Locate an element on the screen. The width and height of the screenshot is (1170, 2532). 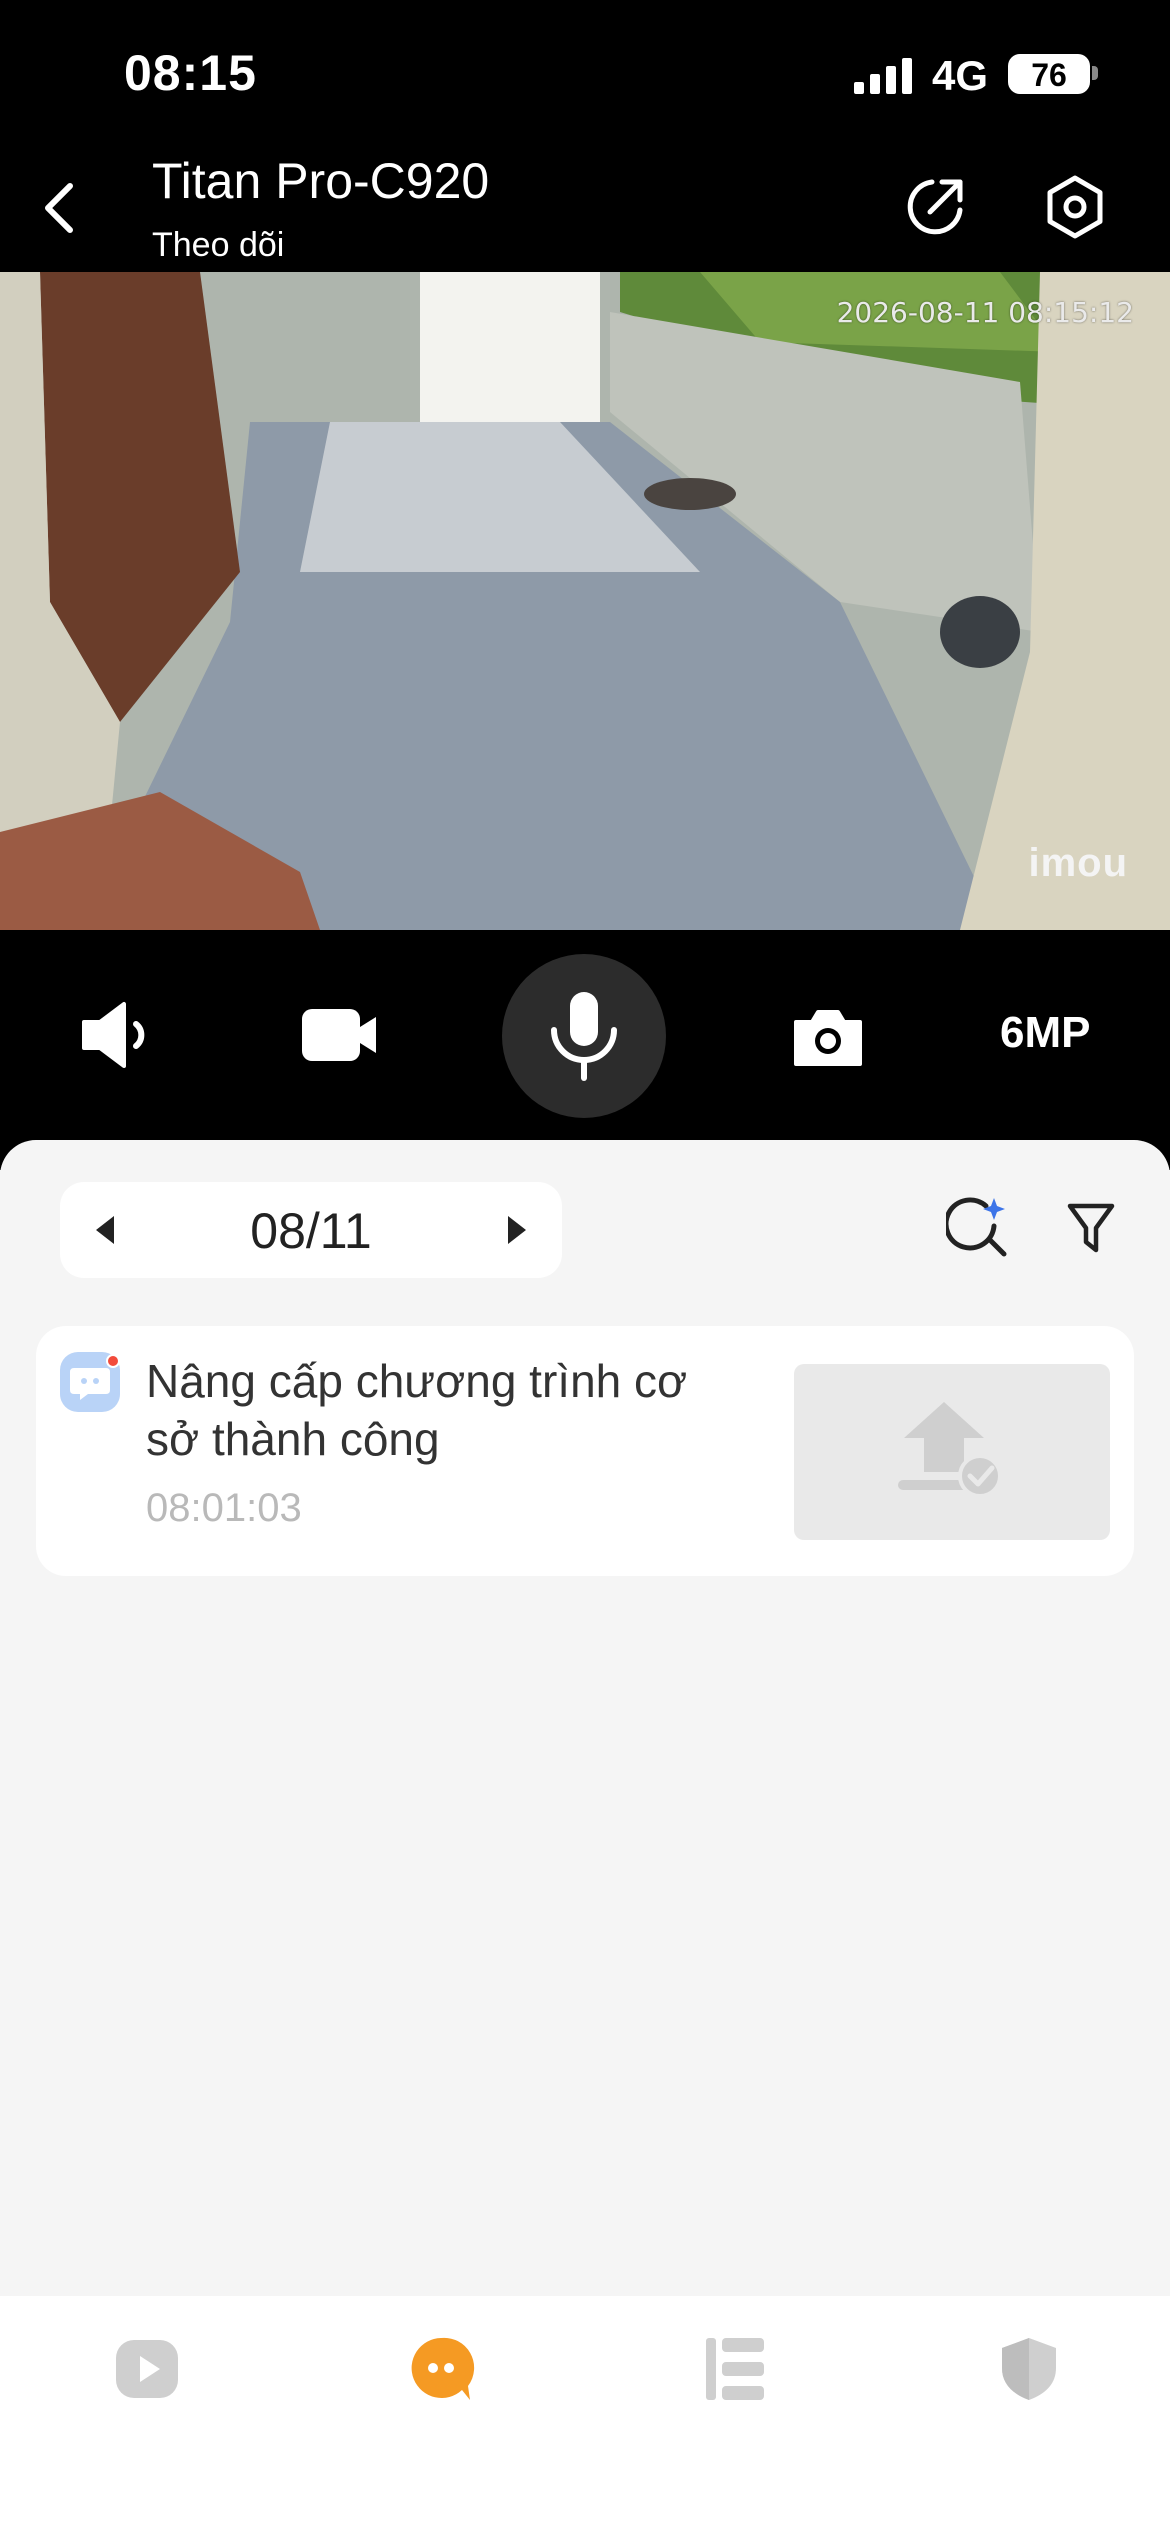
speaker-icon is located at coordinates (120, 1035).